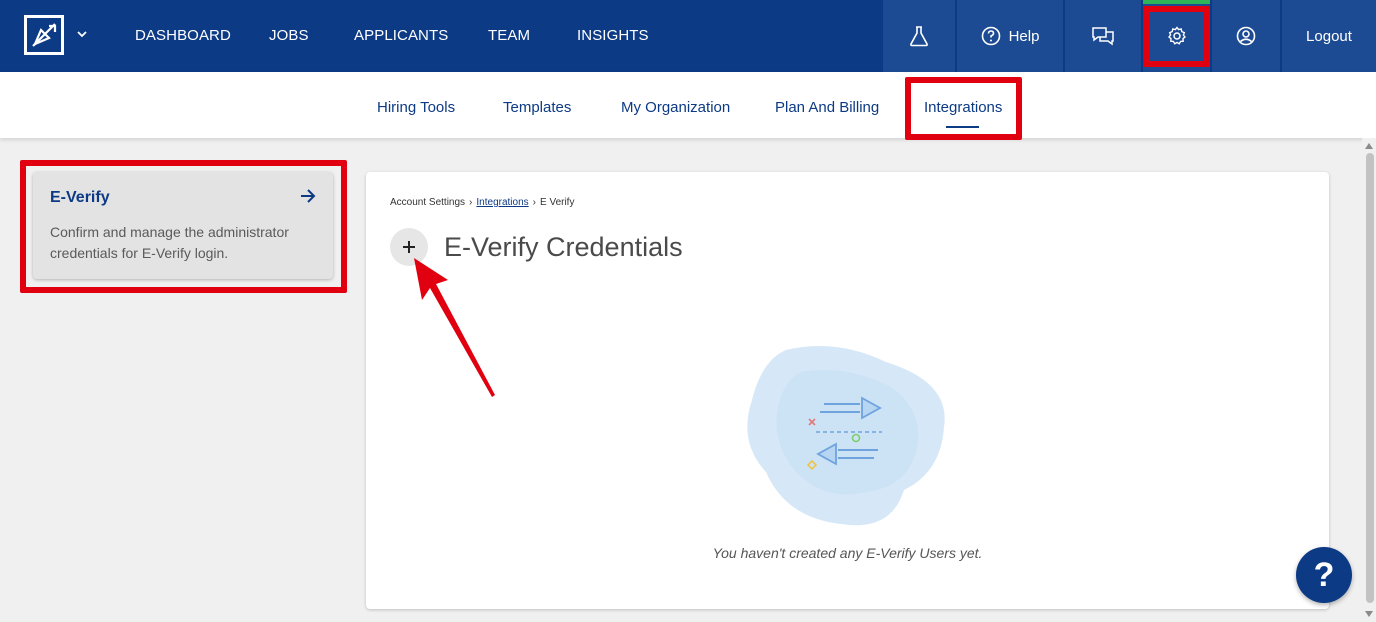 This screenshot has width=1376, height=622. Describe the element at coordinates (1369, 614) in the screenshot. I see `scroll-down-icon` at that location.